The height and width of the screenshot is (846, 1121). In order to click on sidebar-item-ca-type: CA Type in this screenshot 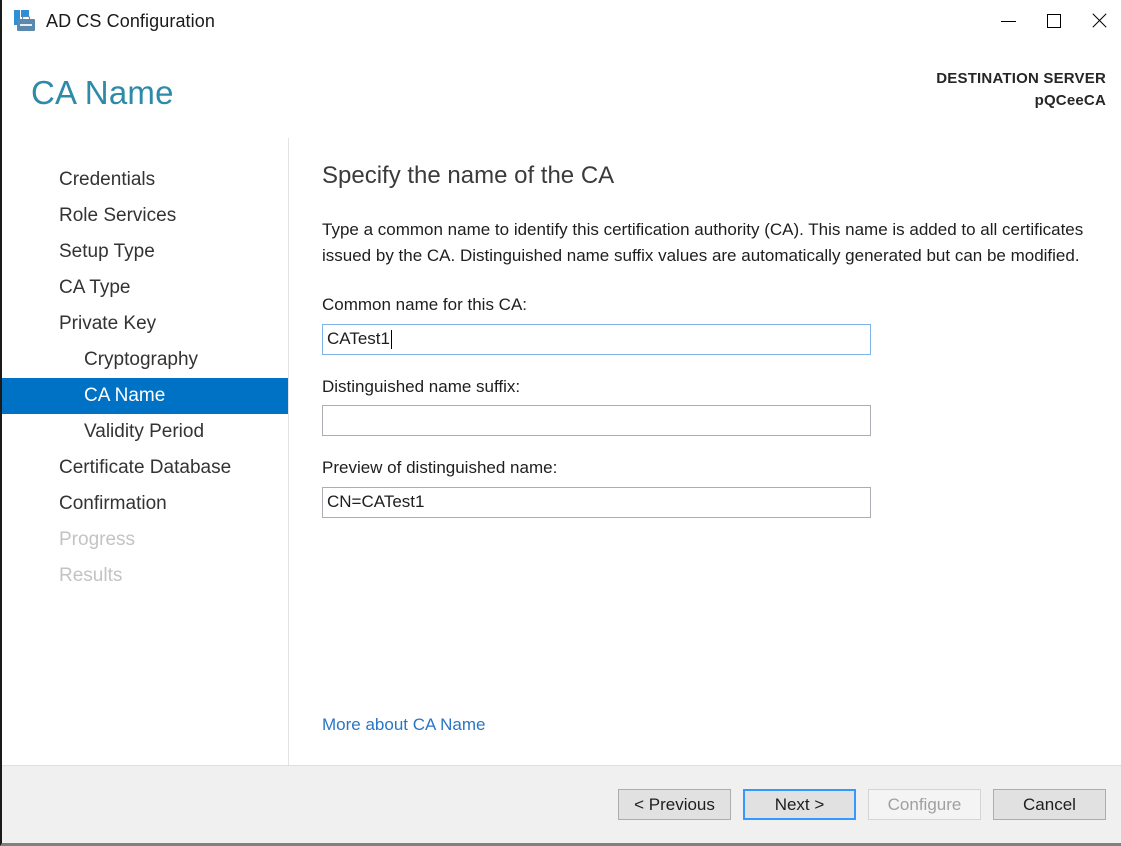, I will do `click(145, 288)`.